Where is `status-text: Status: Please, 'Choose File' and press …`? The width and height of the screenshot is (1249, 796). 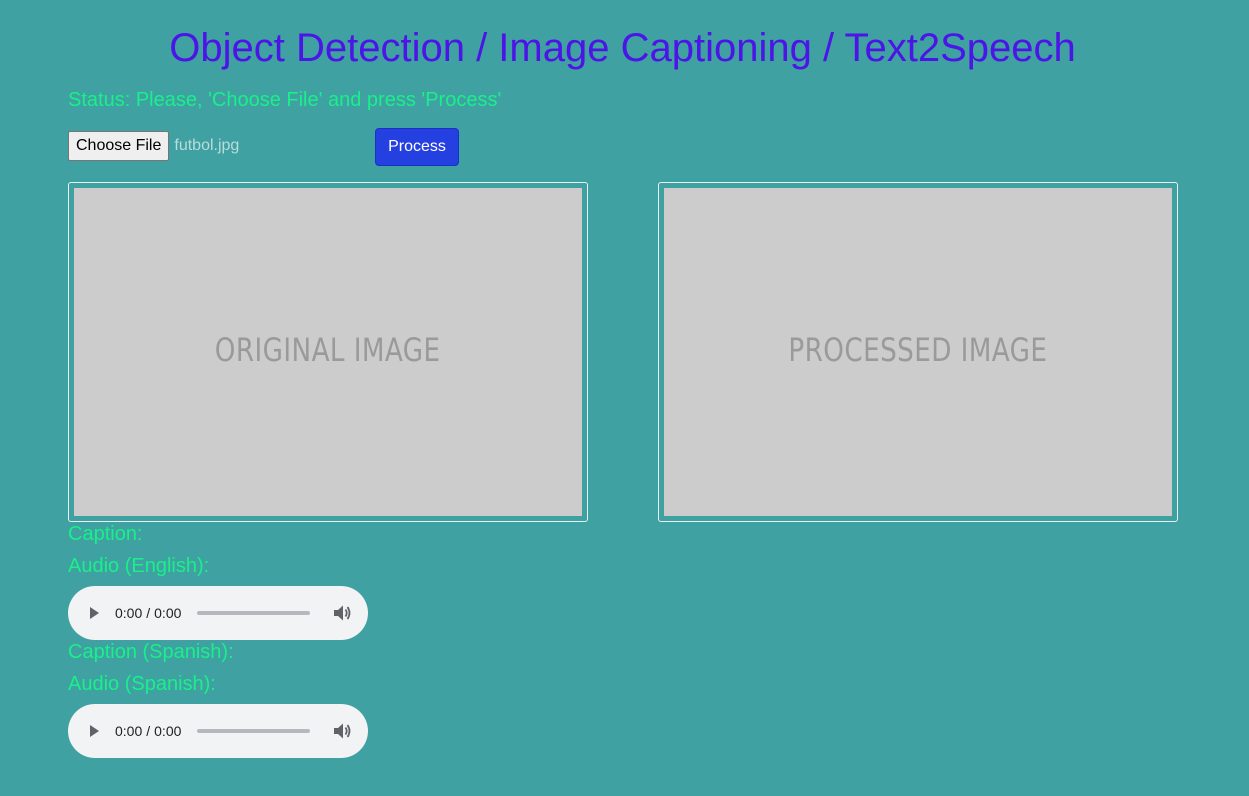 status-text: Status: Please, 'Choose File' and press … is located at coordinates (285, 100).